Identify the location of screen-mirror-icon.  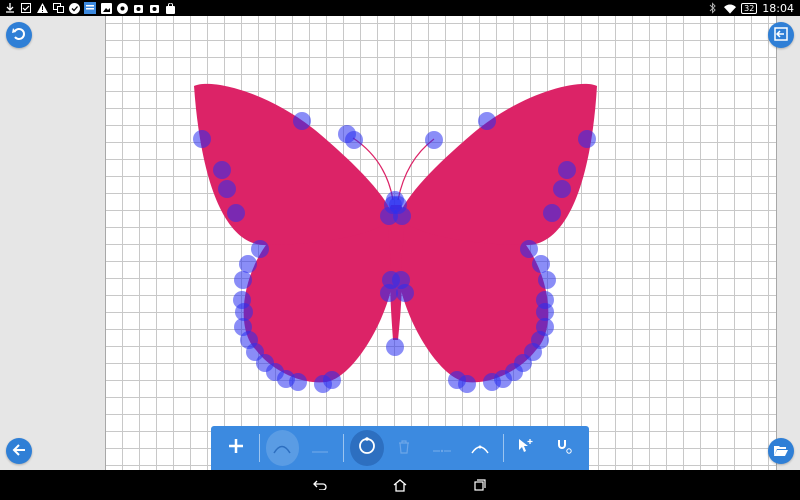
(58, 8).